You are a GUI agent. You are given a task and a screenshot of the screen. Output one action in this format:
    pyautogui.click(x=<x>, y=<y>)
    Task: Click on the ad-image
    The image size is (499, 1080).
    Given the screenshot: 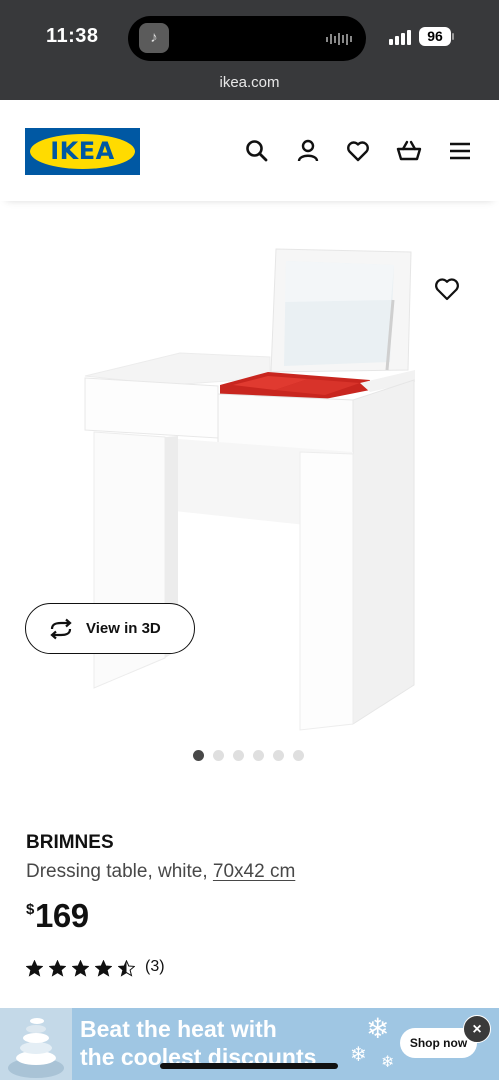 What is the action you would take?
    pyautogui.click(x=36, y=1044)
    